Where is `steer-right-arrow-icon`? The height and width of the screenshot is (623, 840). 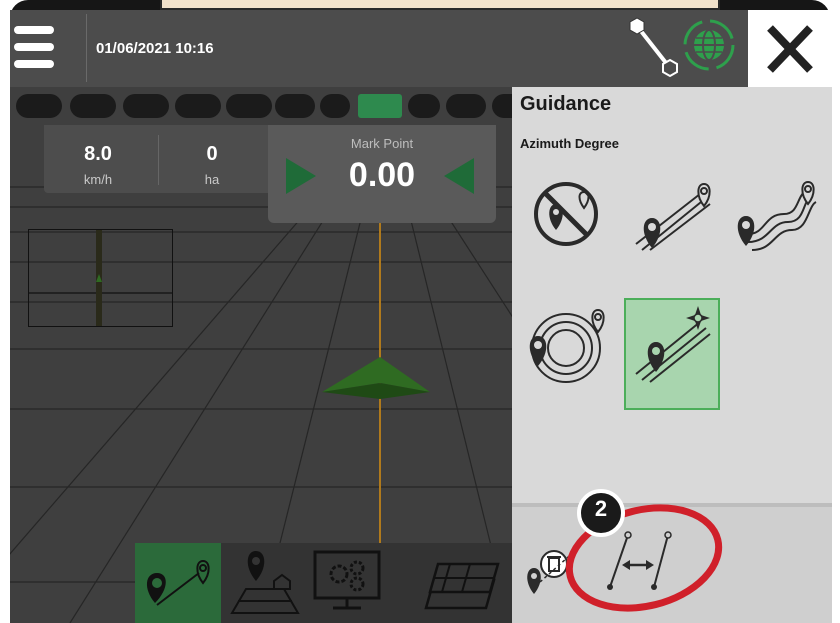
steer-right-arrow-icon is located at coordinates (301, 176).